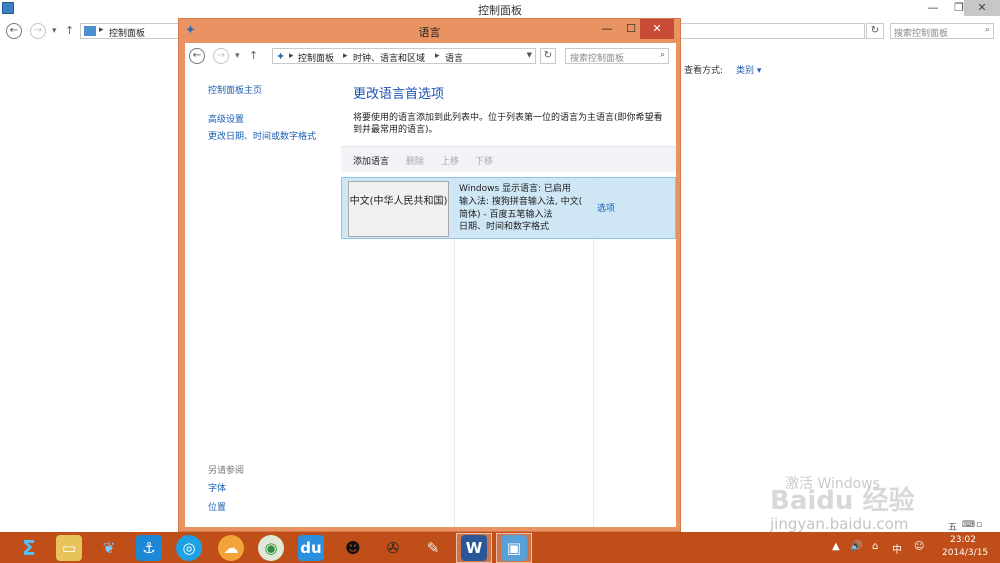 The image size is (1000, 563). Describe the element at coordinates (393, 548) in the screenshot. I see `film-reel-icon: ✇` at that location.